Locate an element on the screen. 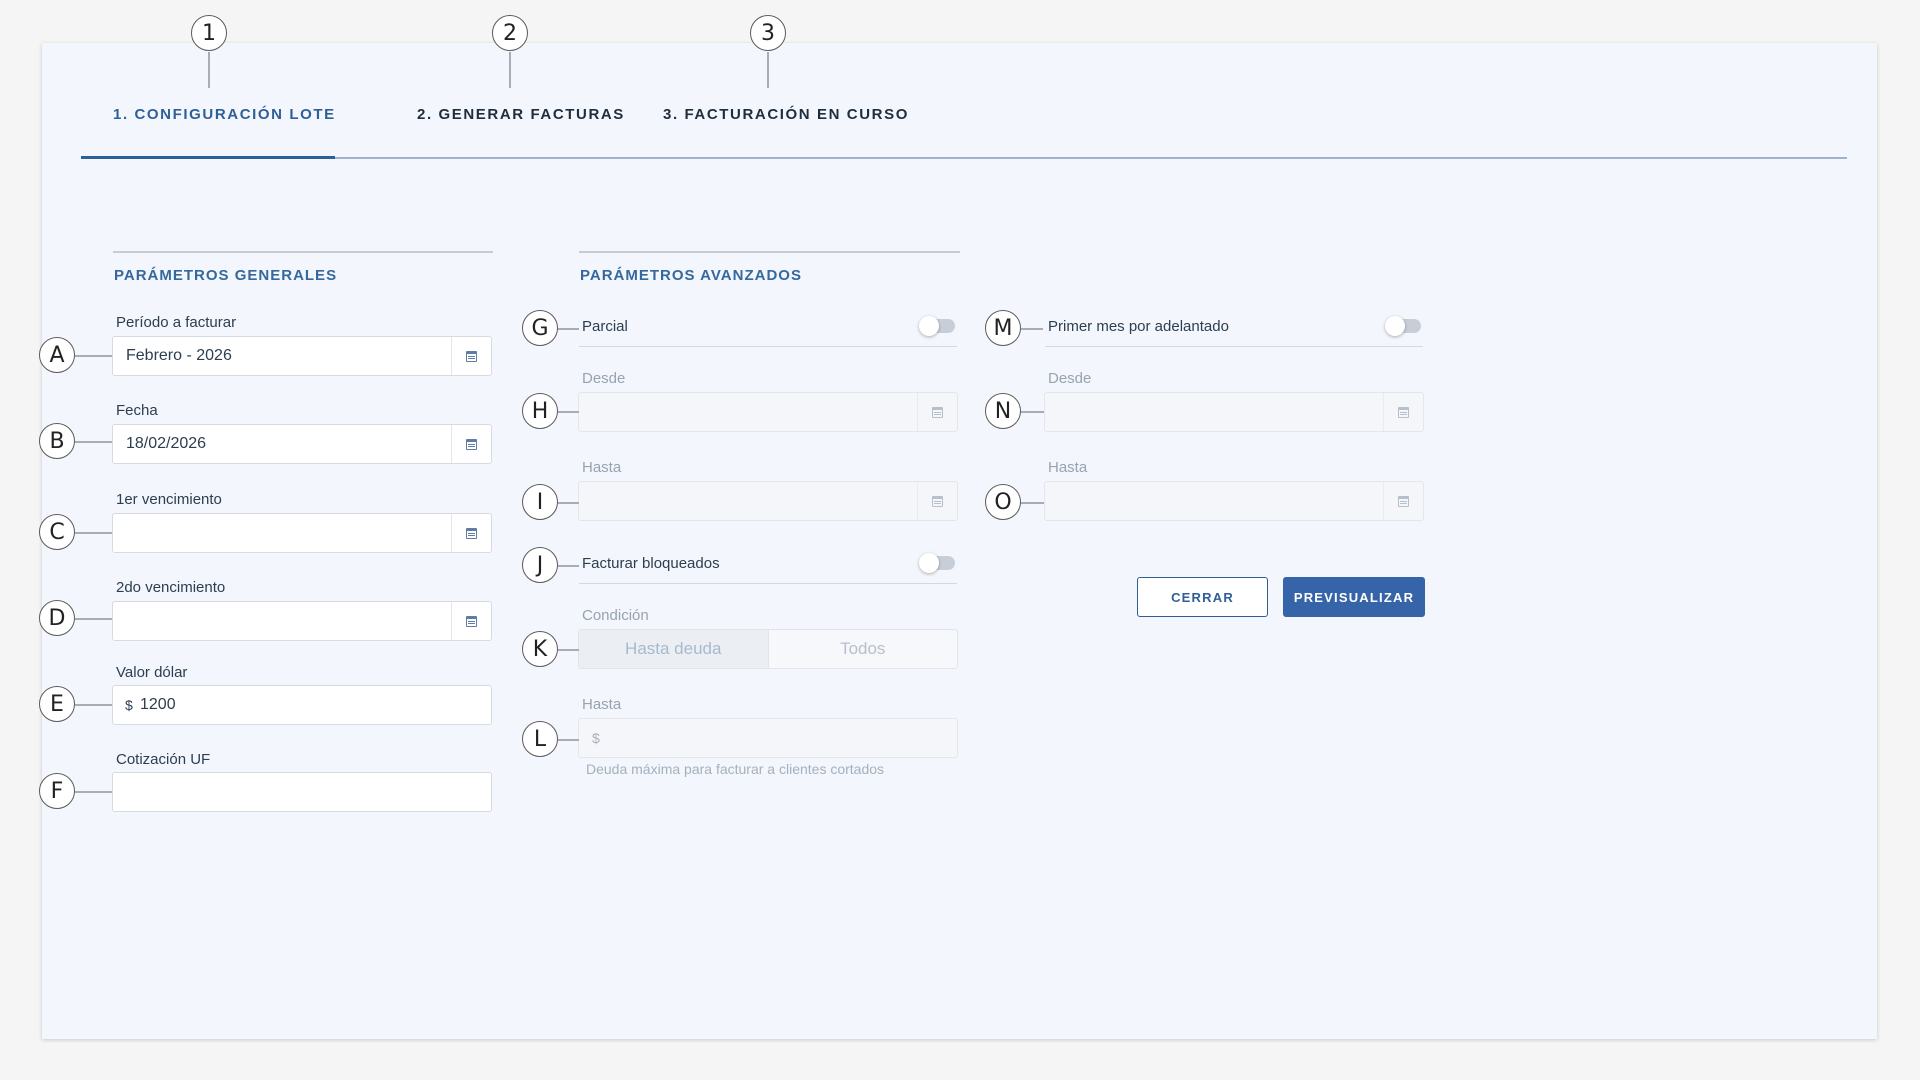 This screenshot has height=1080, width=1920. condicion-option-todos: Todos is located at coordinates (863, 649).